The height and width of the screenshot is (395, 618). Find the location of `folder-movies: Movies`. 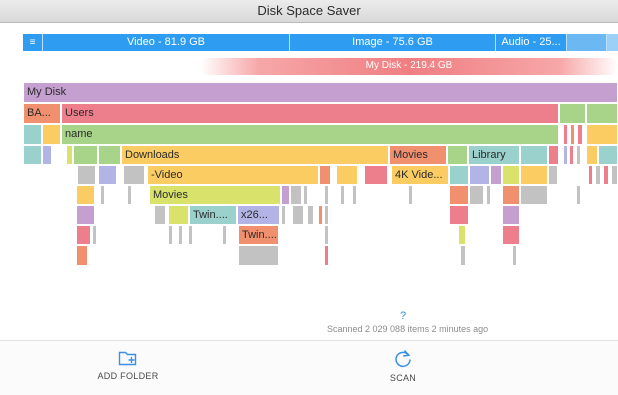

folder-movies: Movies is located at coordinates (418, 155).